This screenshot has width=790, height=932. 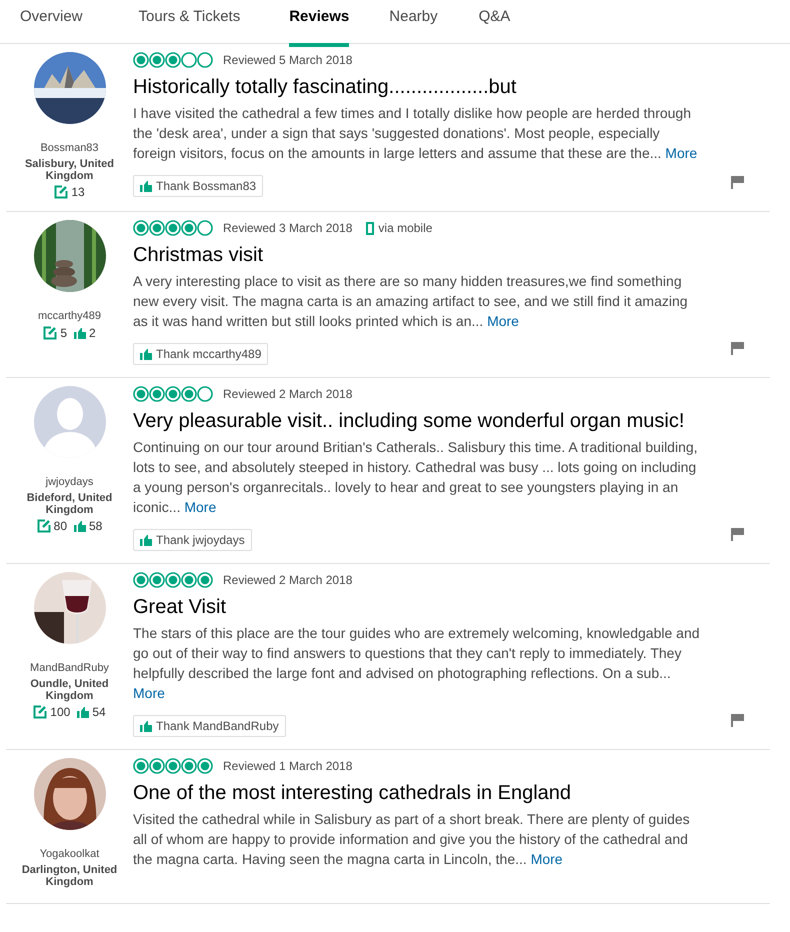 I want to click on via-mobile-label: via mobile, so click(x=405, y=228).